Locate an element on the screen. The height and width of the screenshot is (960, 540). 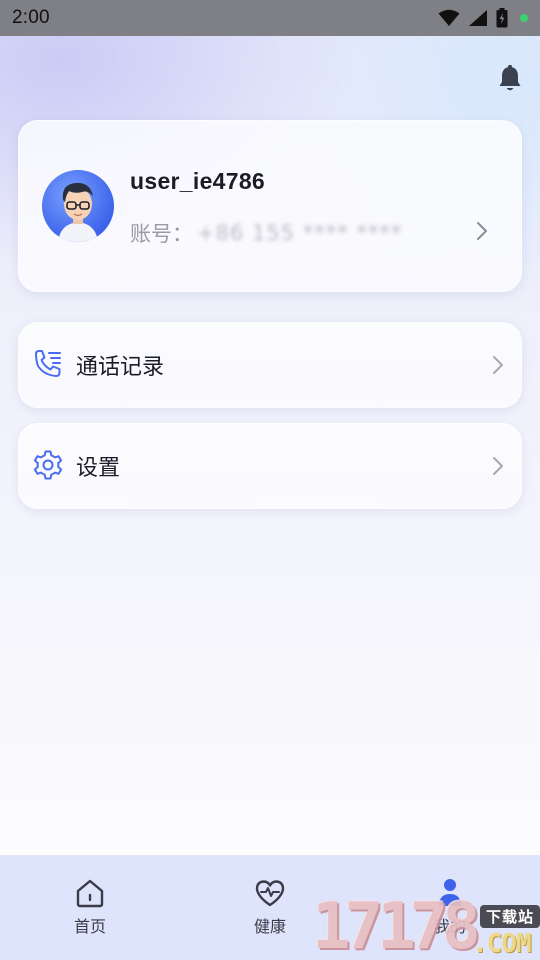
watermark-logo: 17178 下载站 .COM is located at coordinates (426, 927).